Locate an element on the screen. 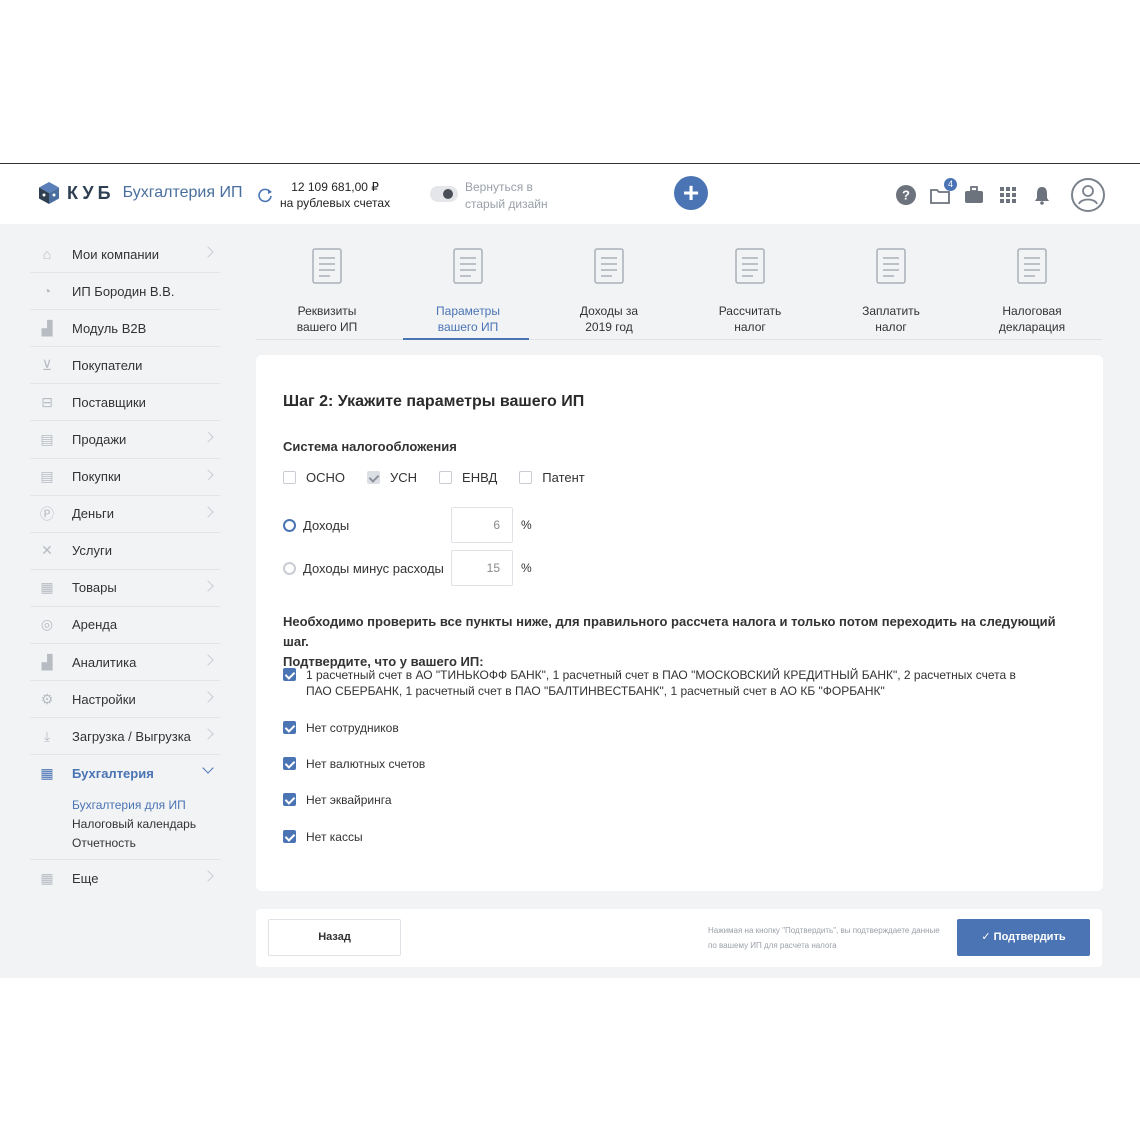 This screenshot has height=1140, width=1140. sidebar-item: ▤ Покупки is located at coordinates (125, 477).